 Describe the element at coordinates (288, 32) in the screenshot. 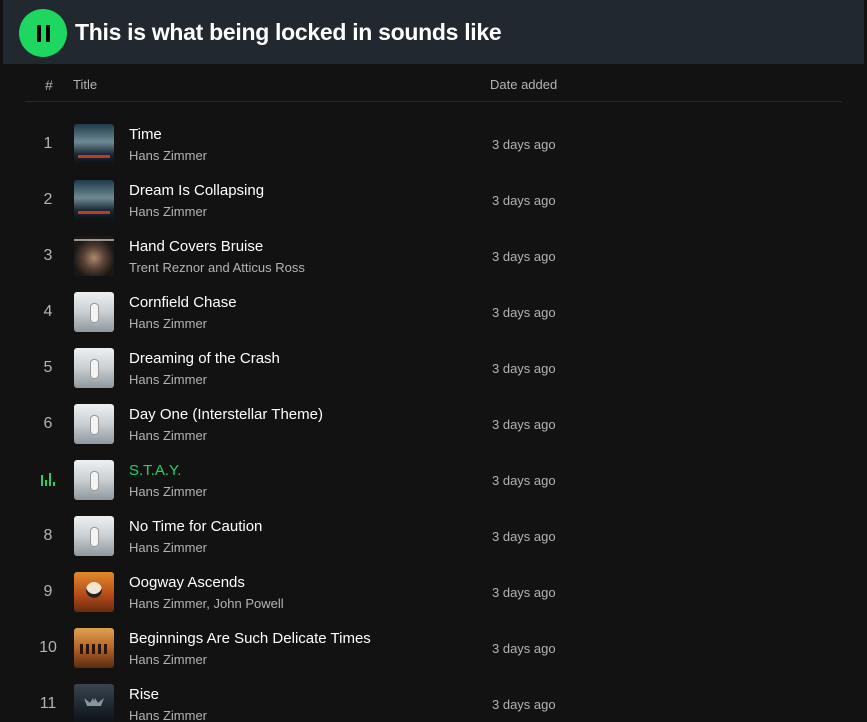

I see `playlist-title: This is what being locked in sounds like` at that location.